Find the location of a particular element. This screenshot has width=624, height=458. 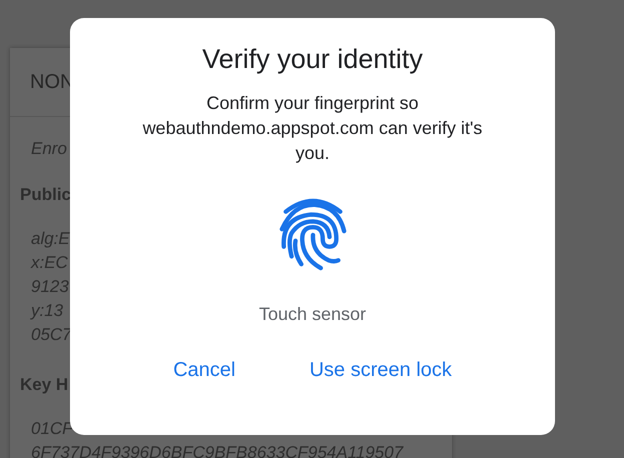

cancel-button: Cancel is located at coordinates (204, 370).